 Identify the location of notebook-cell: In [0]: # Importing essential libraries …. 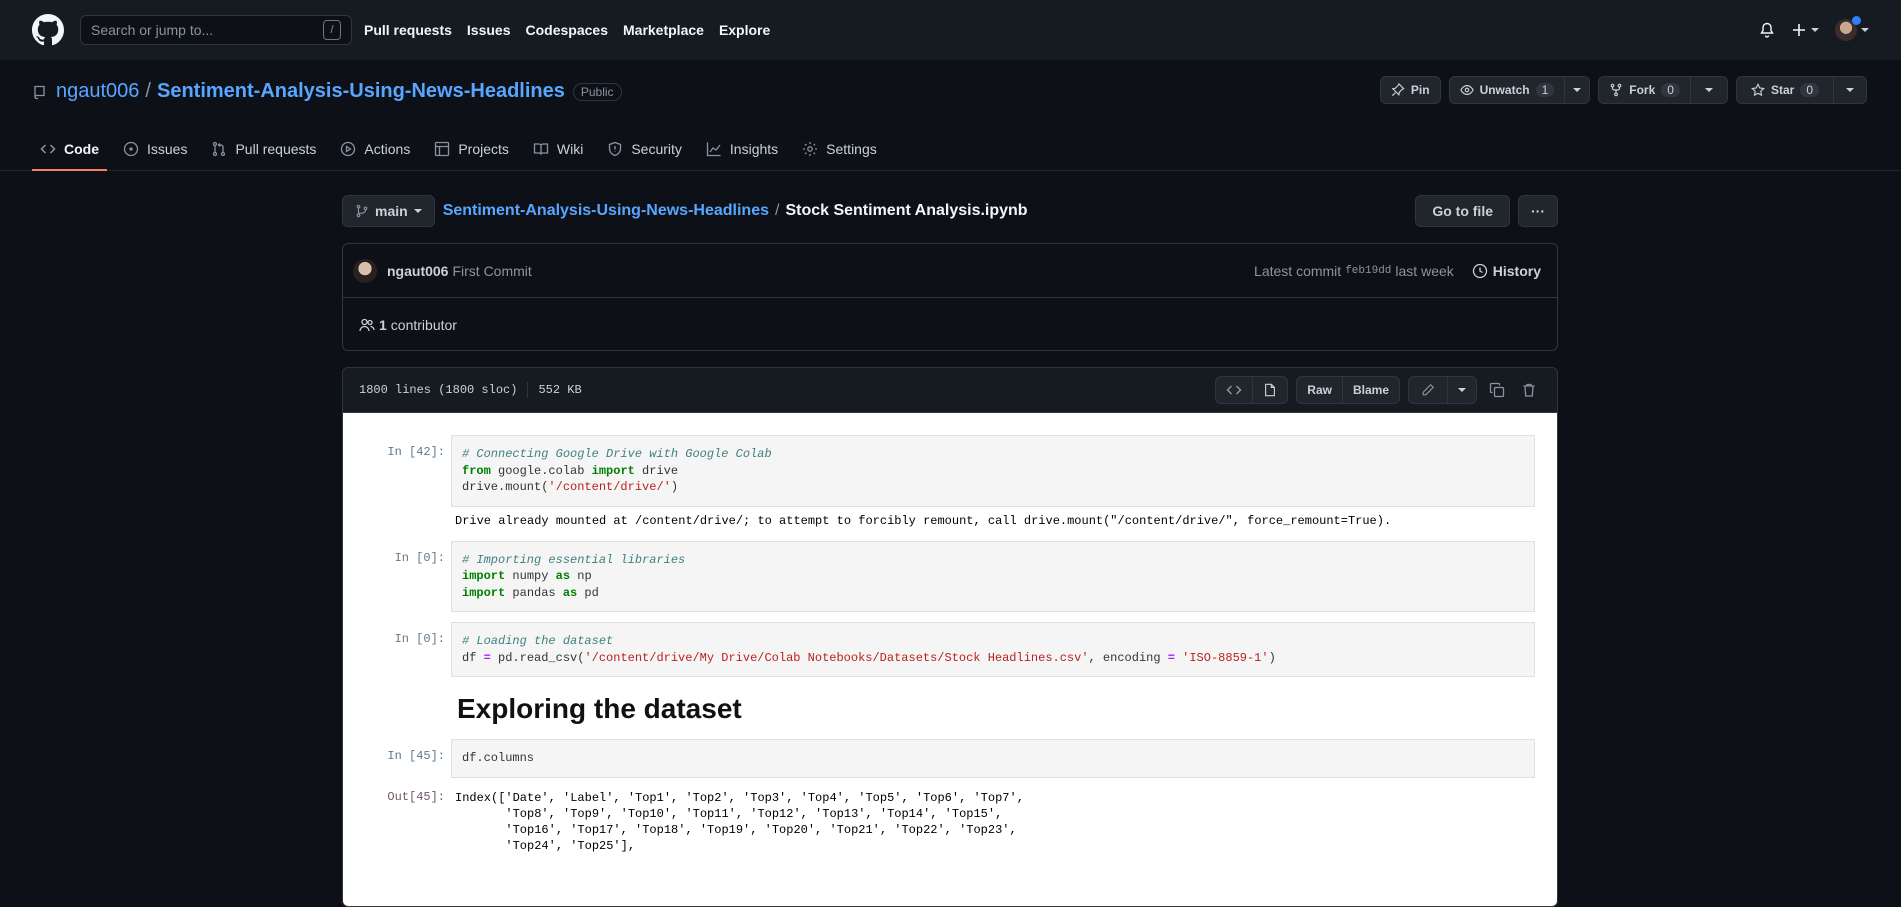
(939, 576).